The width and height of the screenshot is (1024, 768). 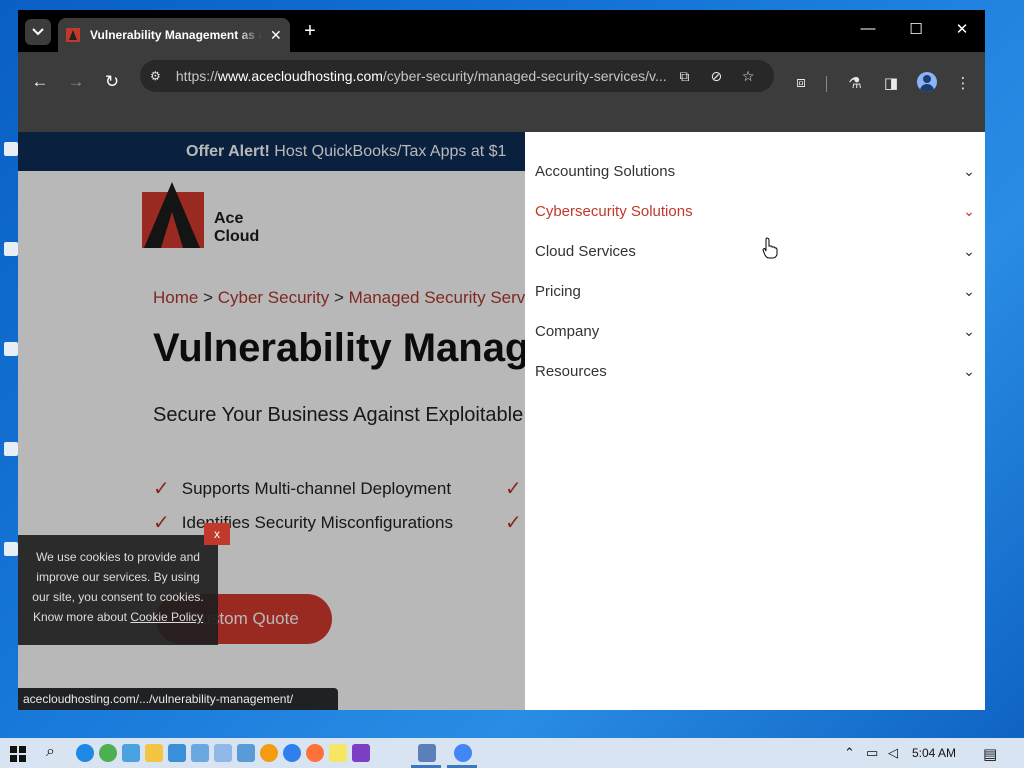 I want to click on people-icon, so click(x=108, y=753).